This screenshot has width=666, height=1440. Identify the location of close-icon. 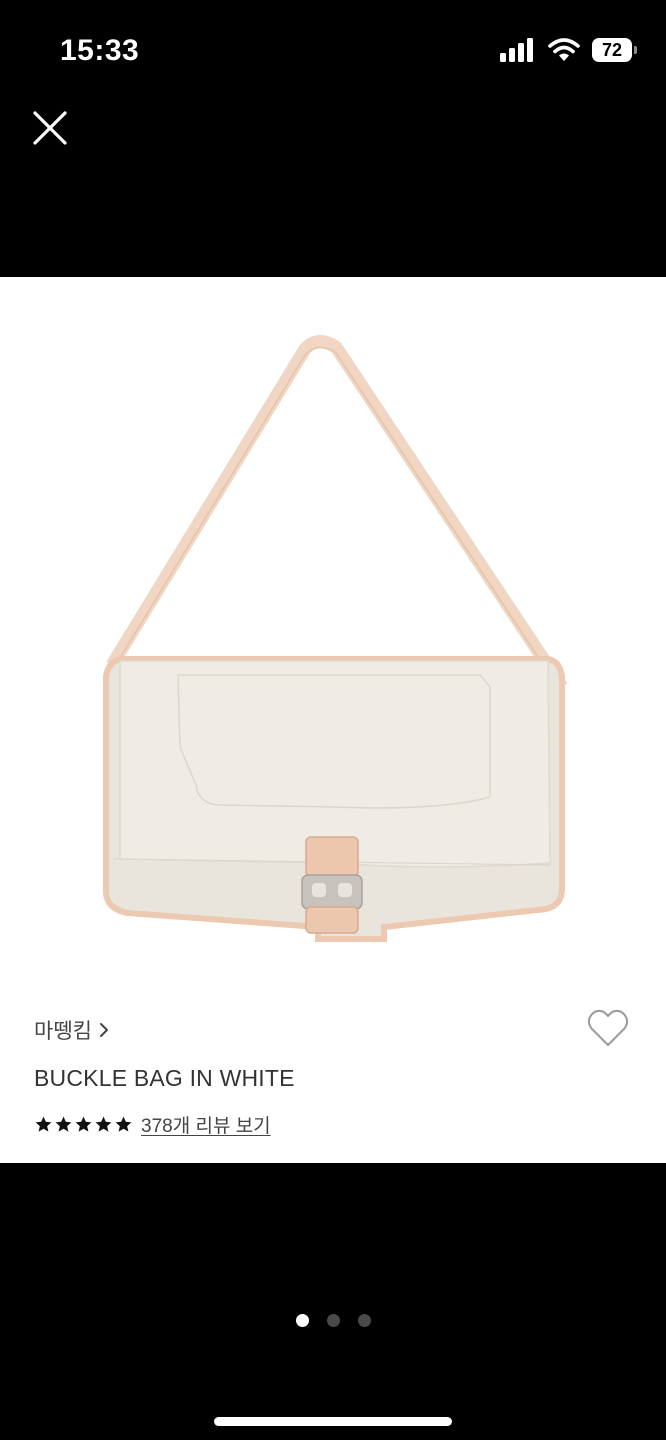
(50, 128).